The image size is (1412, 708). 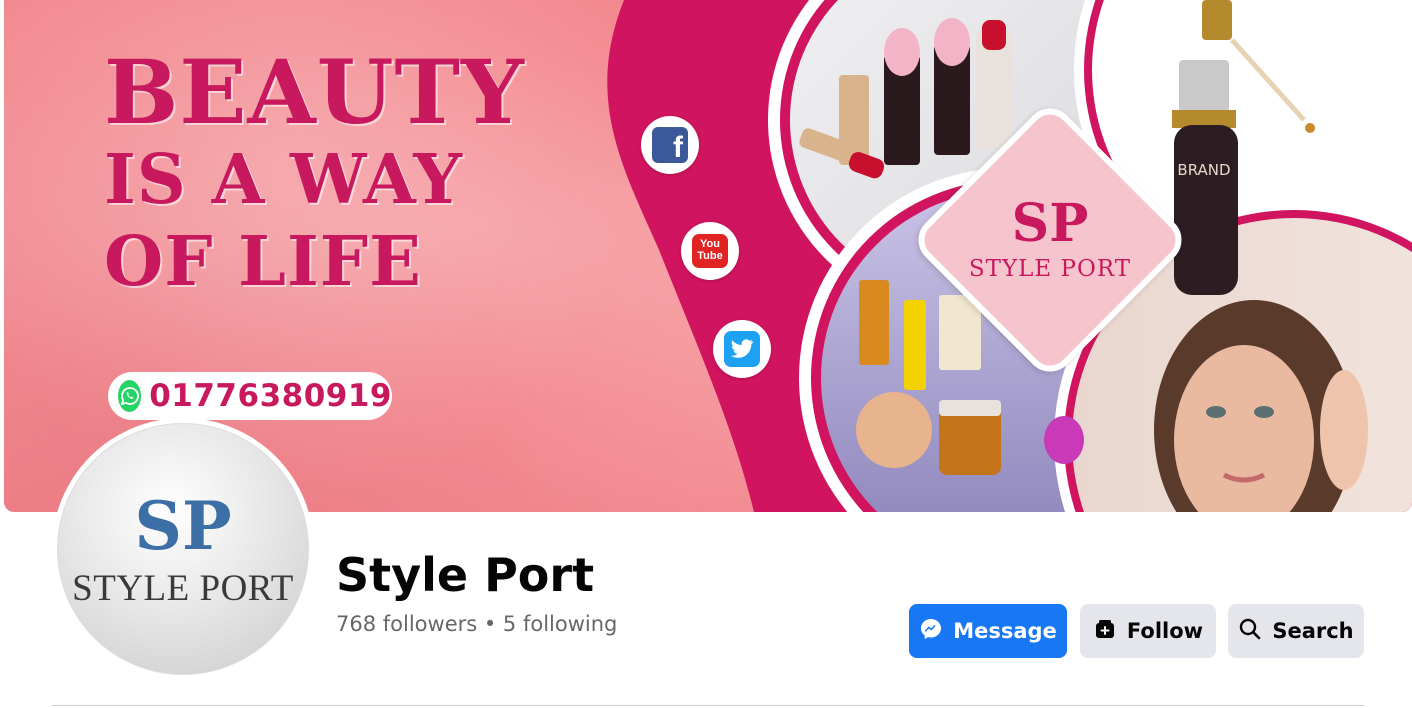 I want to click on profile-picture: SP STYLE PORT, so click(x=183, y=549).